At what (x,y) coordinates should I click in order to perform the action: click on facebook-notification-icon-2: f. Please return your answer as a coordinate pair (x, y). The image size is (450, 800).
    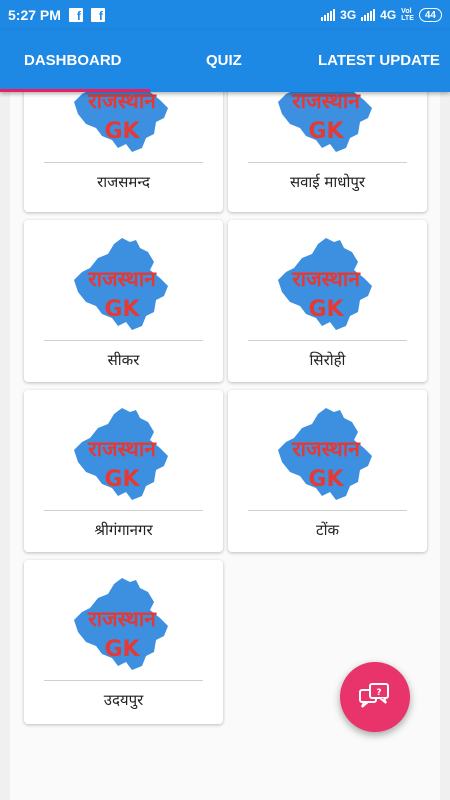
    Looking at the image, I should click on (97, 15).